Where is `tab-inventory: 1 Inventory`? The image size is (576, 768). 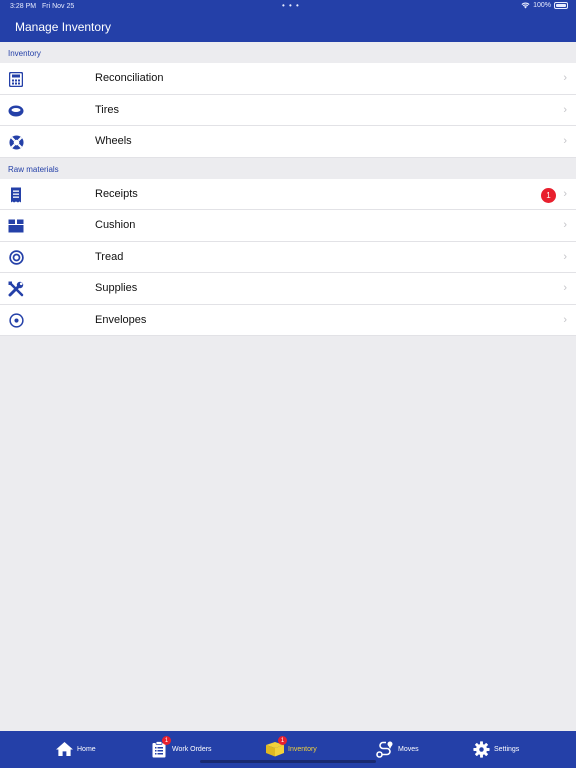
tab-inventory: 1 Inventory is located at coordinates (291, 748).